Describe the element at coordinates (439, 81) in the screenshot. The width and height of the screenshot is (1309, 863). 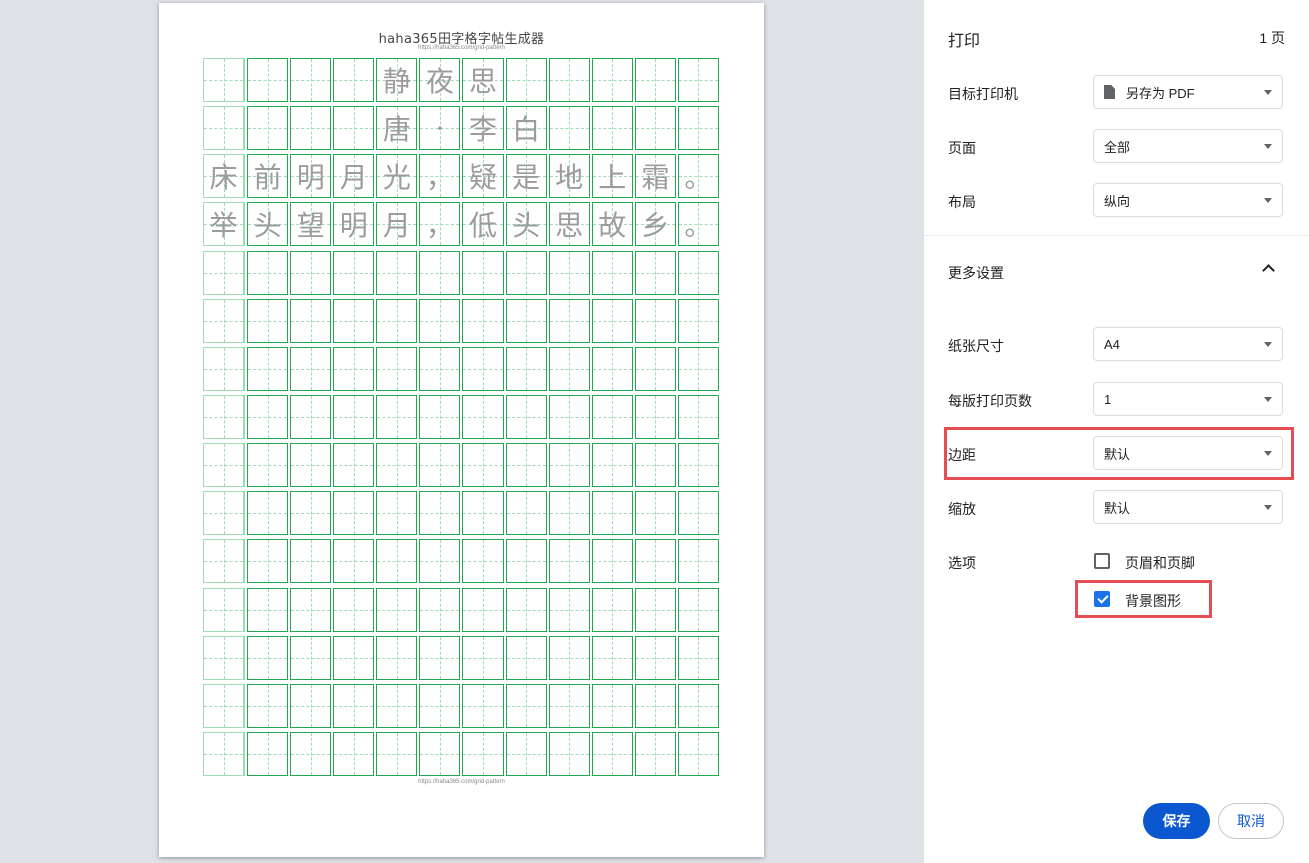
I see `grid-character: 夜` at that location.